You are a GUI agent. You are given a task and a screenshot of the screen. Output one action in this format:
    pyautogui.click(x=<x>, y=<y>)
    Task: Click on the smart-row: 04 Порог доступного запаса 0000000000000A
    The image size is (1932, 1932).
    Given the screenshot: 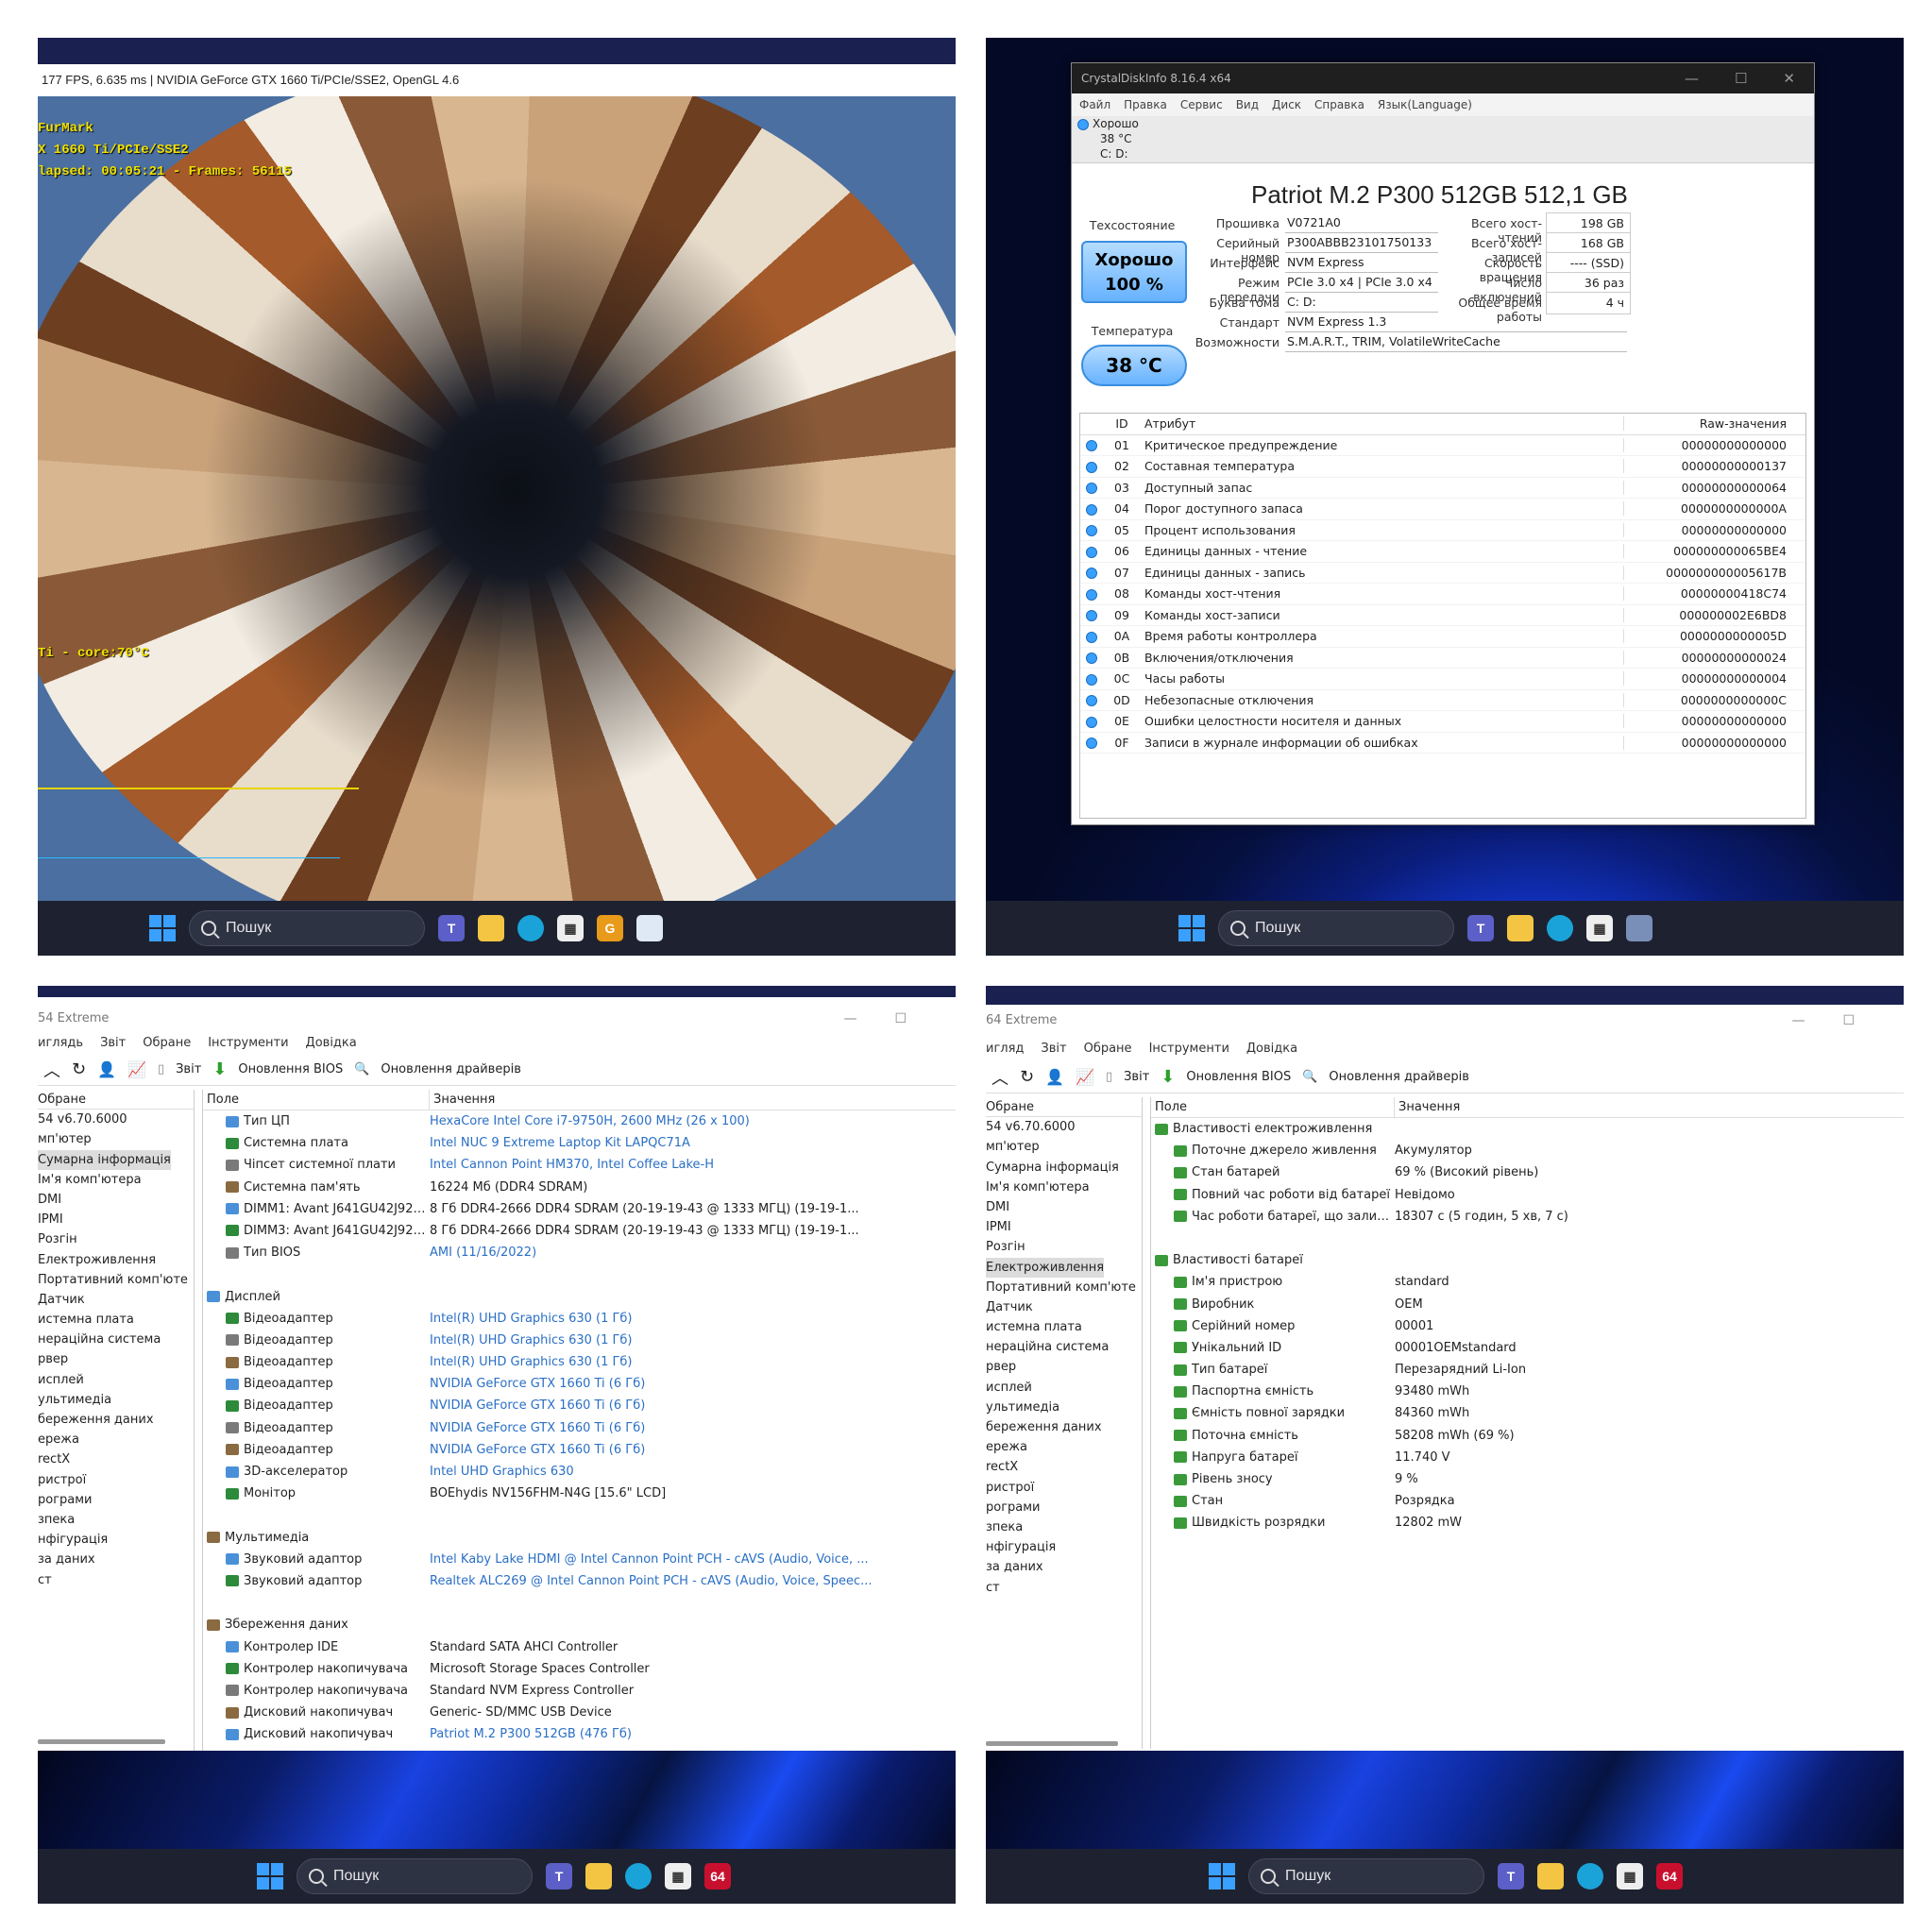 What is the action you would take?
    pyautogui.click(x=1442, y=509)
    